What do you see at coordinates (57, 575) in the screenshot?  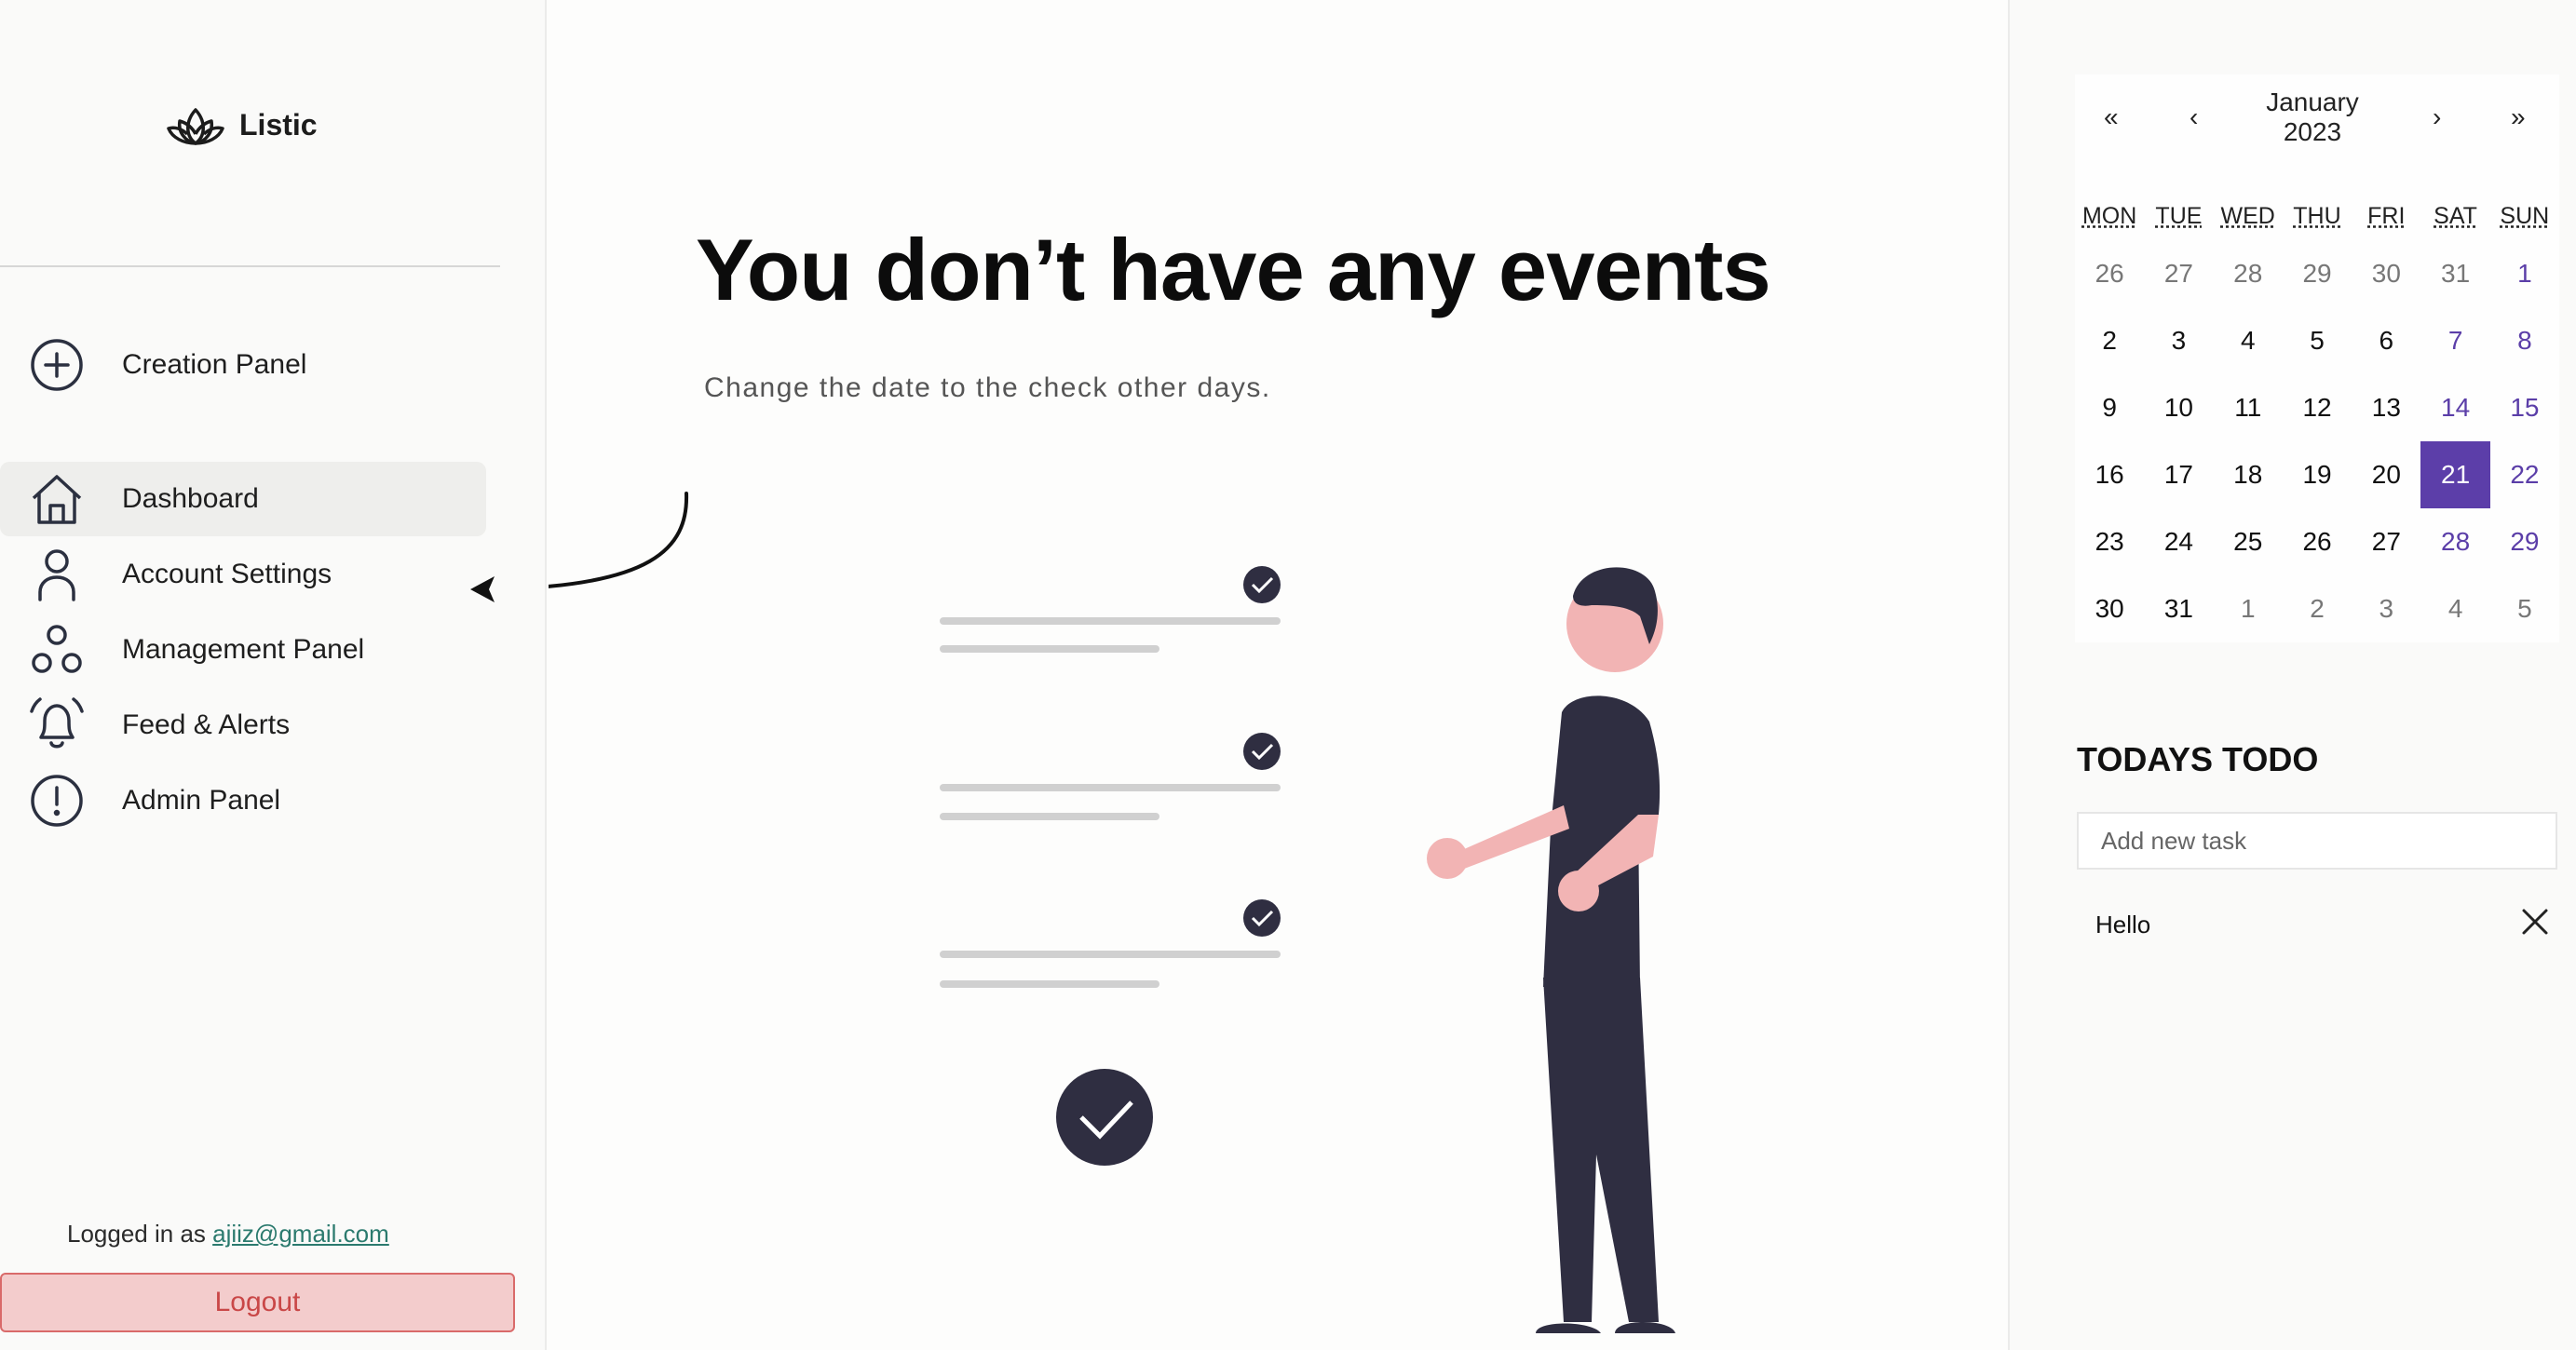 I see `user-icon` at bounding box center [57, 575].